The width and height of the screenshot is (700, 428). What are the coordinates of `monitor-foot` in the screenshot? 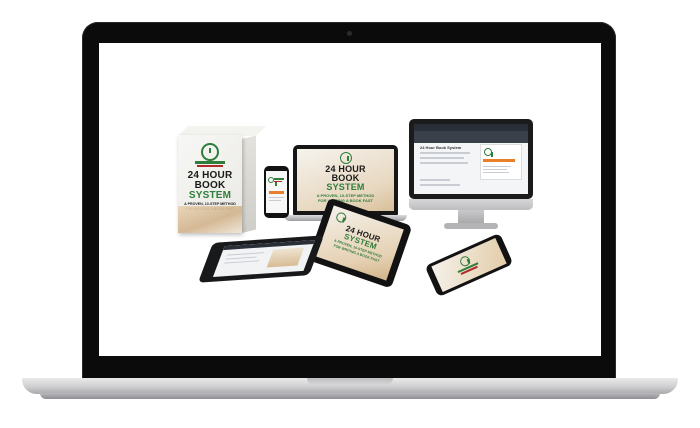 It's located at (471, 226).